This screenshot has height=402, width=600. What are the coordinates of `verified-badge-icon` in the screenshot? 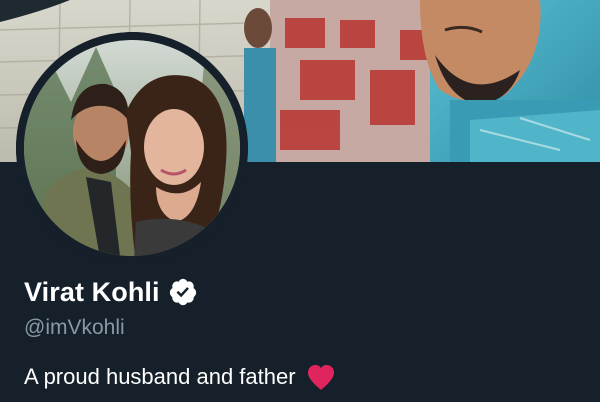 It's located at (183, 292).